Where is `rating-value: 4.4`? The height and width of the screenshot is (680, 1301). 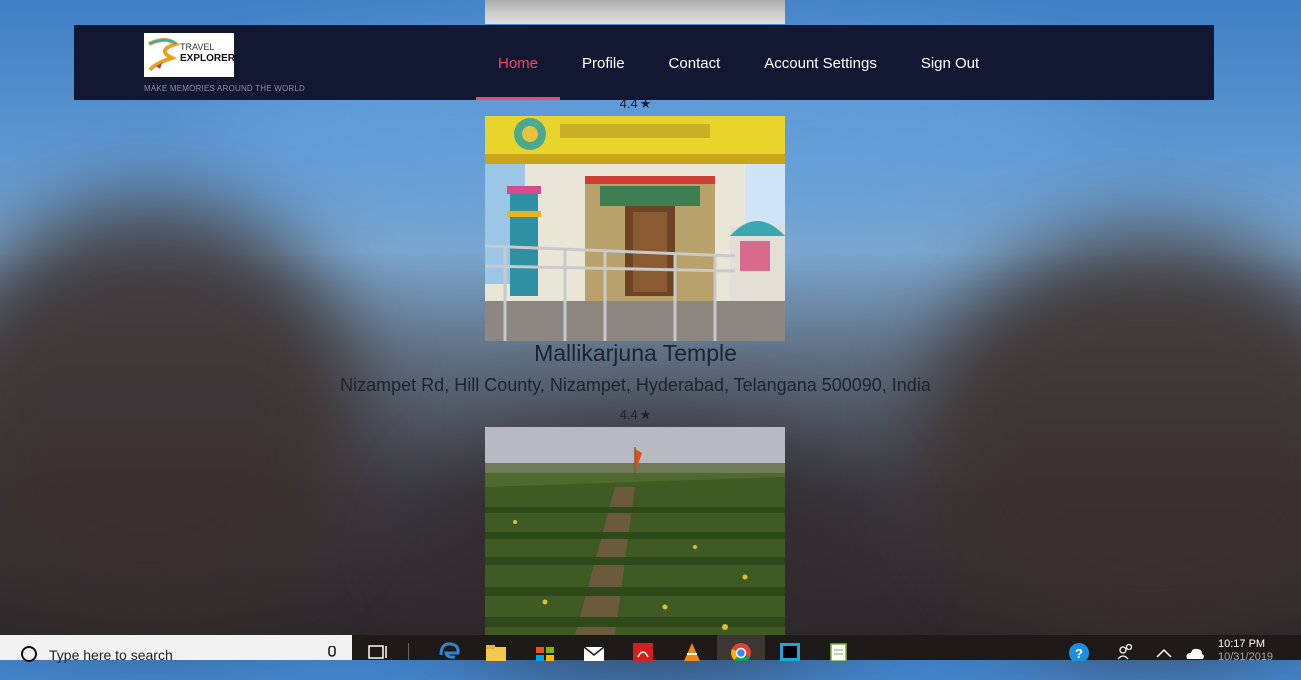 rating-value: 4.4 is located at coordinates (628, 414).